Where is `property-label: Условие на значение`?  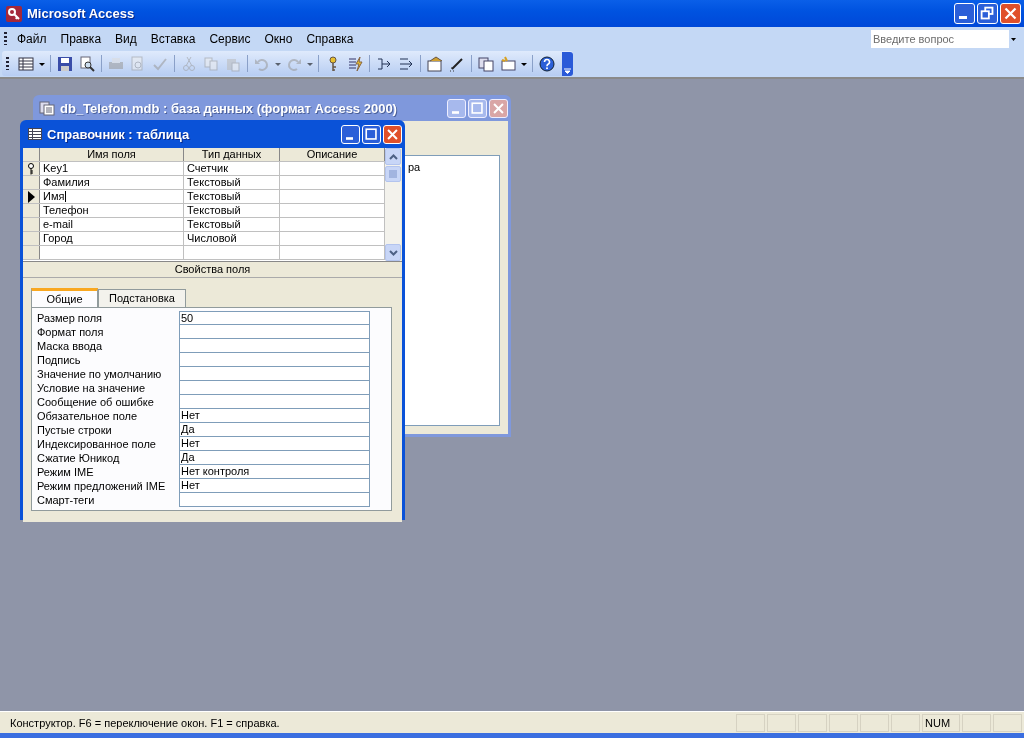
property-label: Условие на значение is located at coordinates (91, 388).